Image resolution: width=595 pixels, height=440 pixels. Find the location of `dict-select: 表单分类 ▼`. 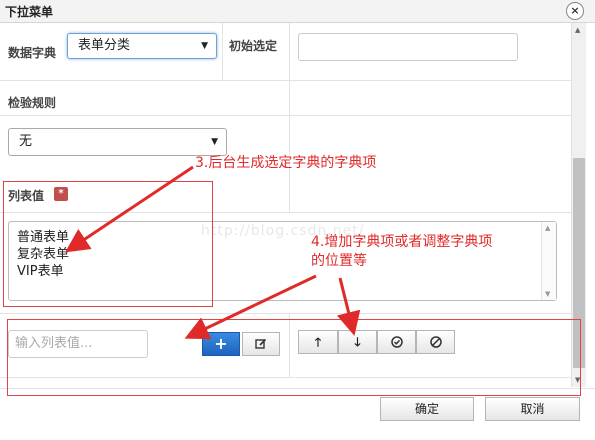

dict-select: 表单分类 ▼ is located at coordinates (142, 46).